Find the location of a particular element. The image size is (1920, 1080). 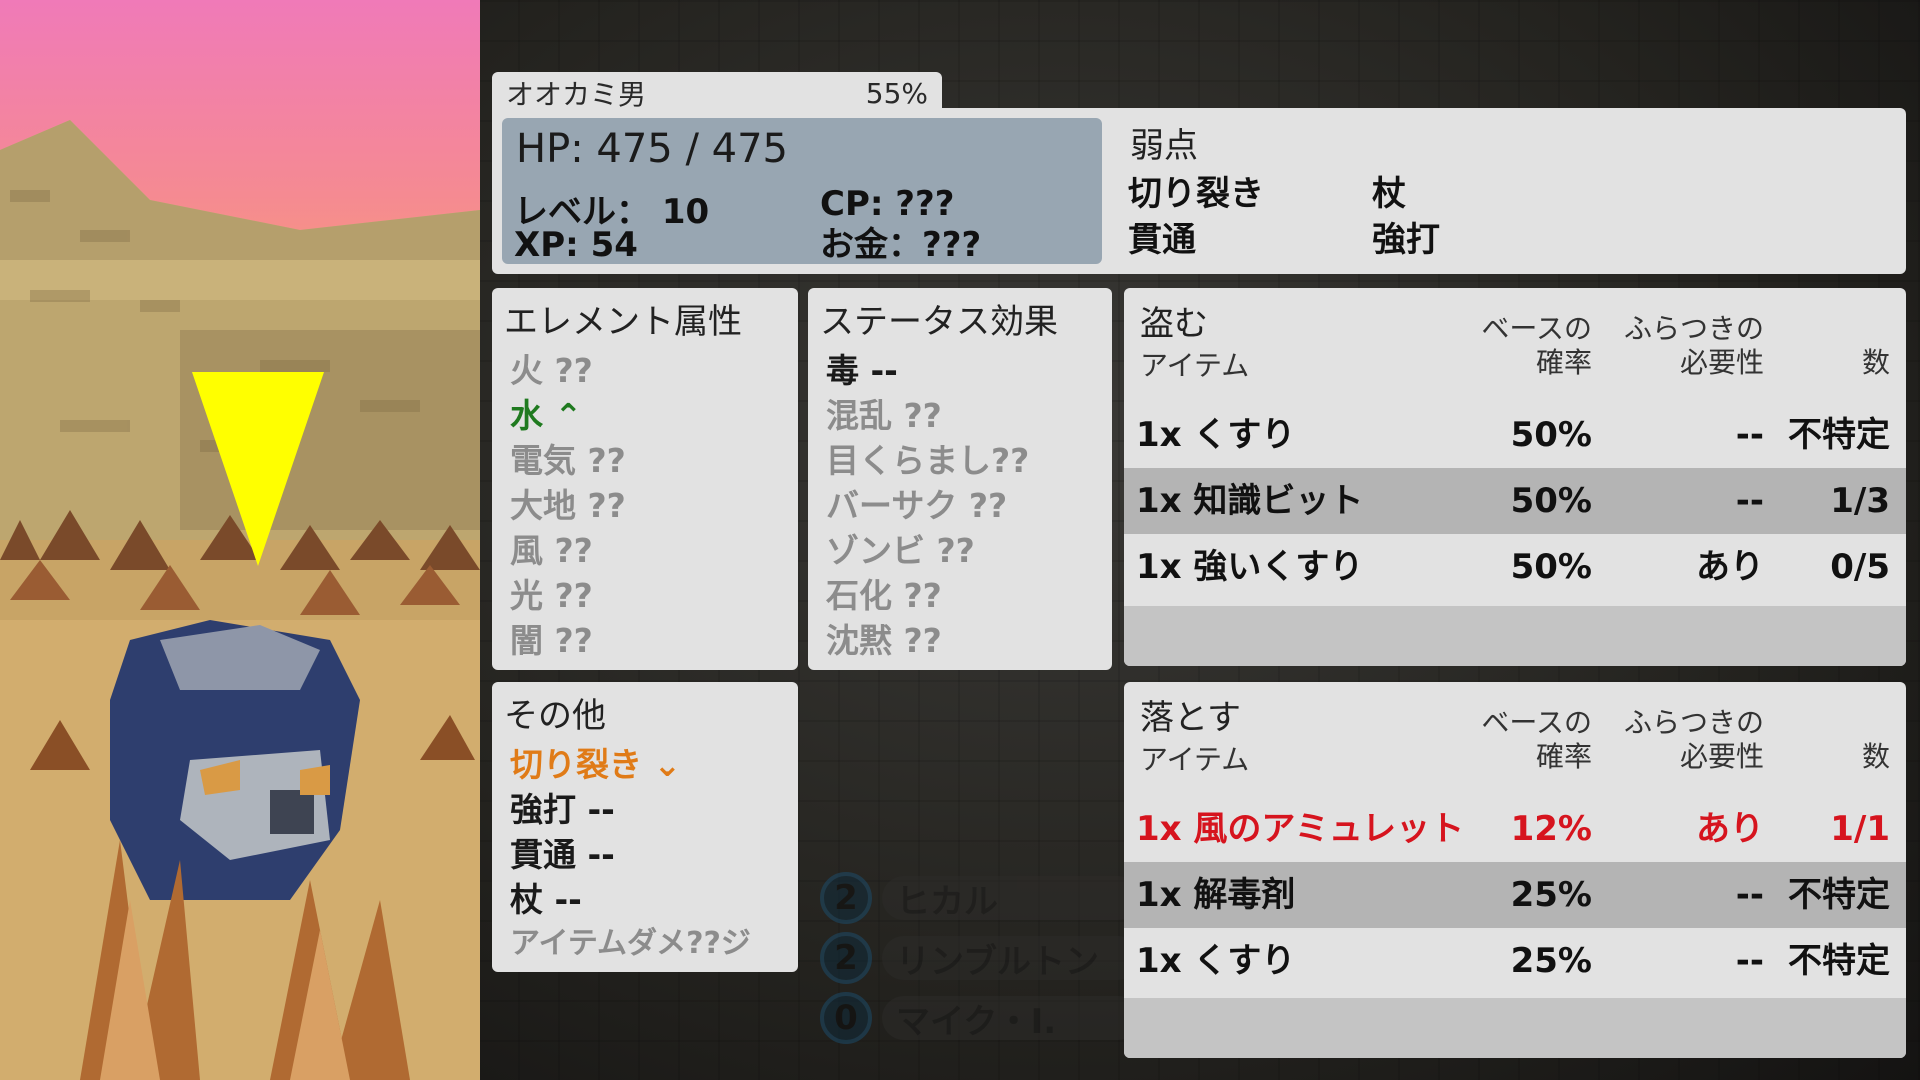

status-confuse: 混乱 ?? is located at coordinates (884, 415).